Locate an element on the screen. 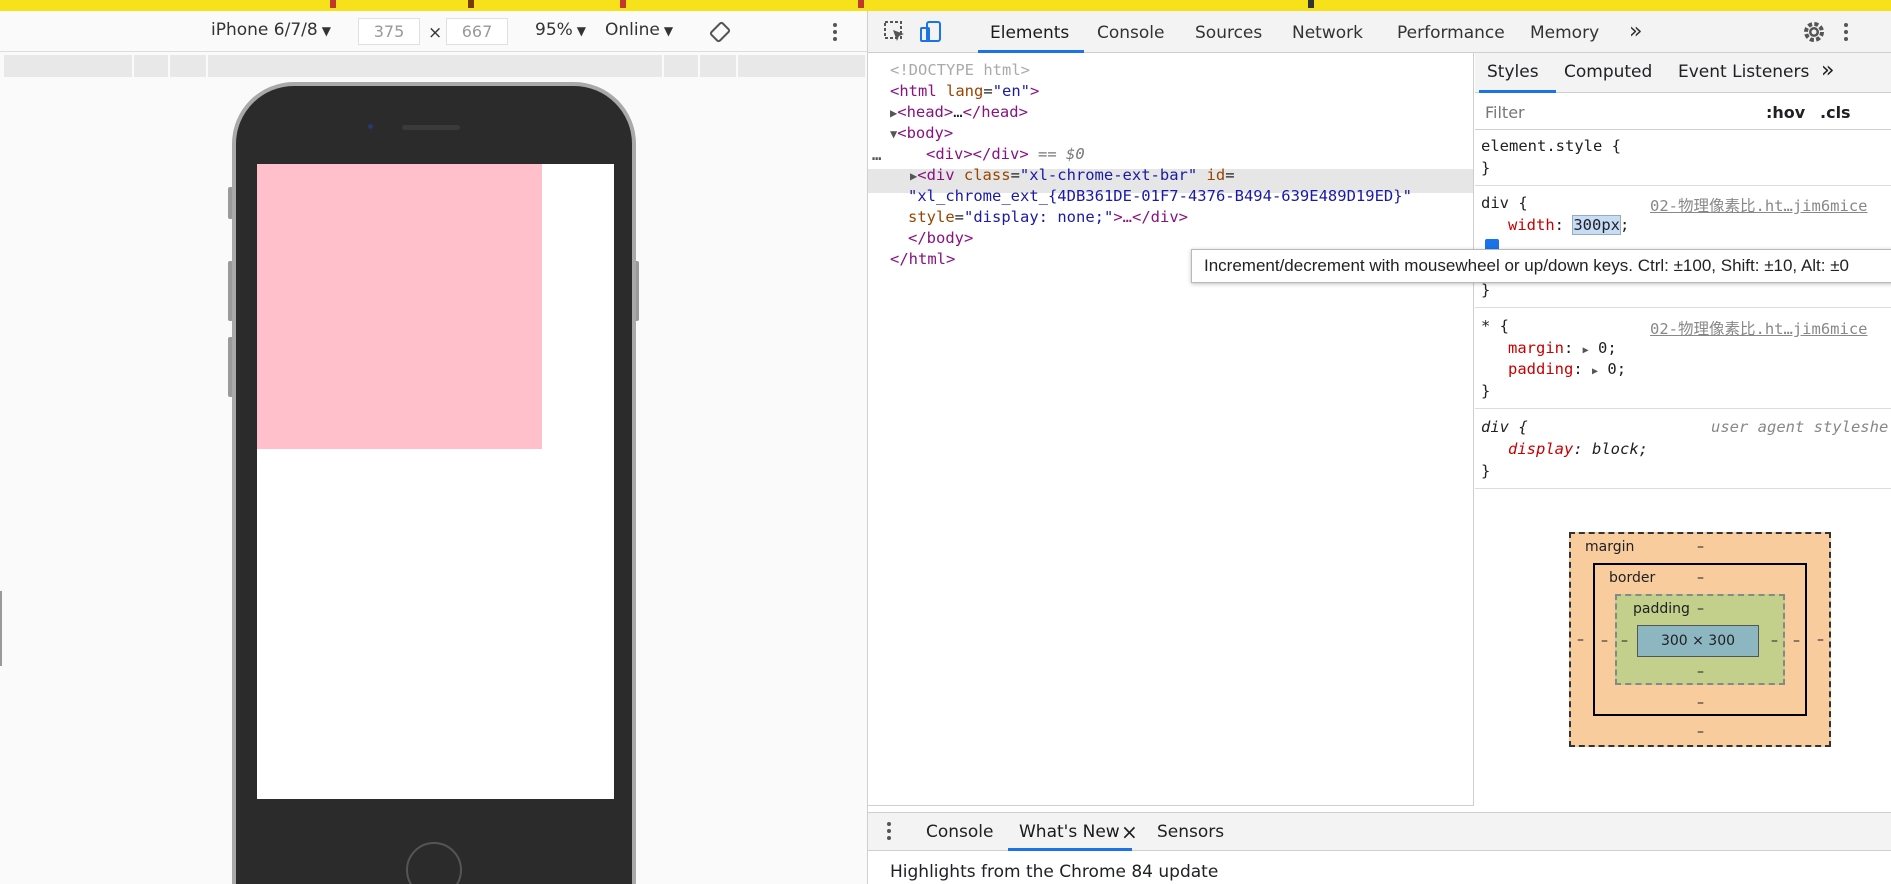 Image resolution: width=1891 pixels, height=884 pixels. margin-declaration: margin: ▶ 0; is located at coordinates (1562, 348).